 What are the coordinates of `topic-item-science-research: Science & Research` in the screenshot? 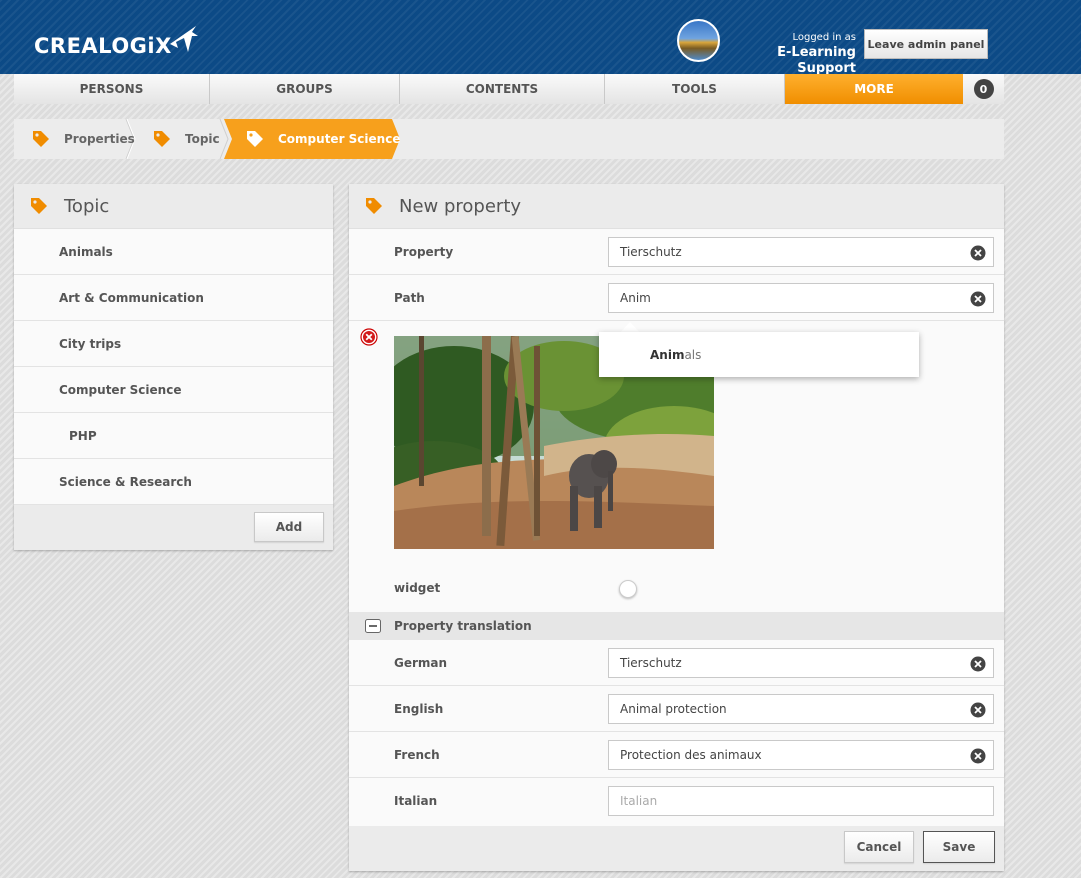 It's located at (173, 482).